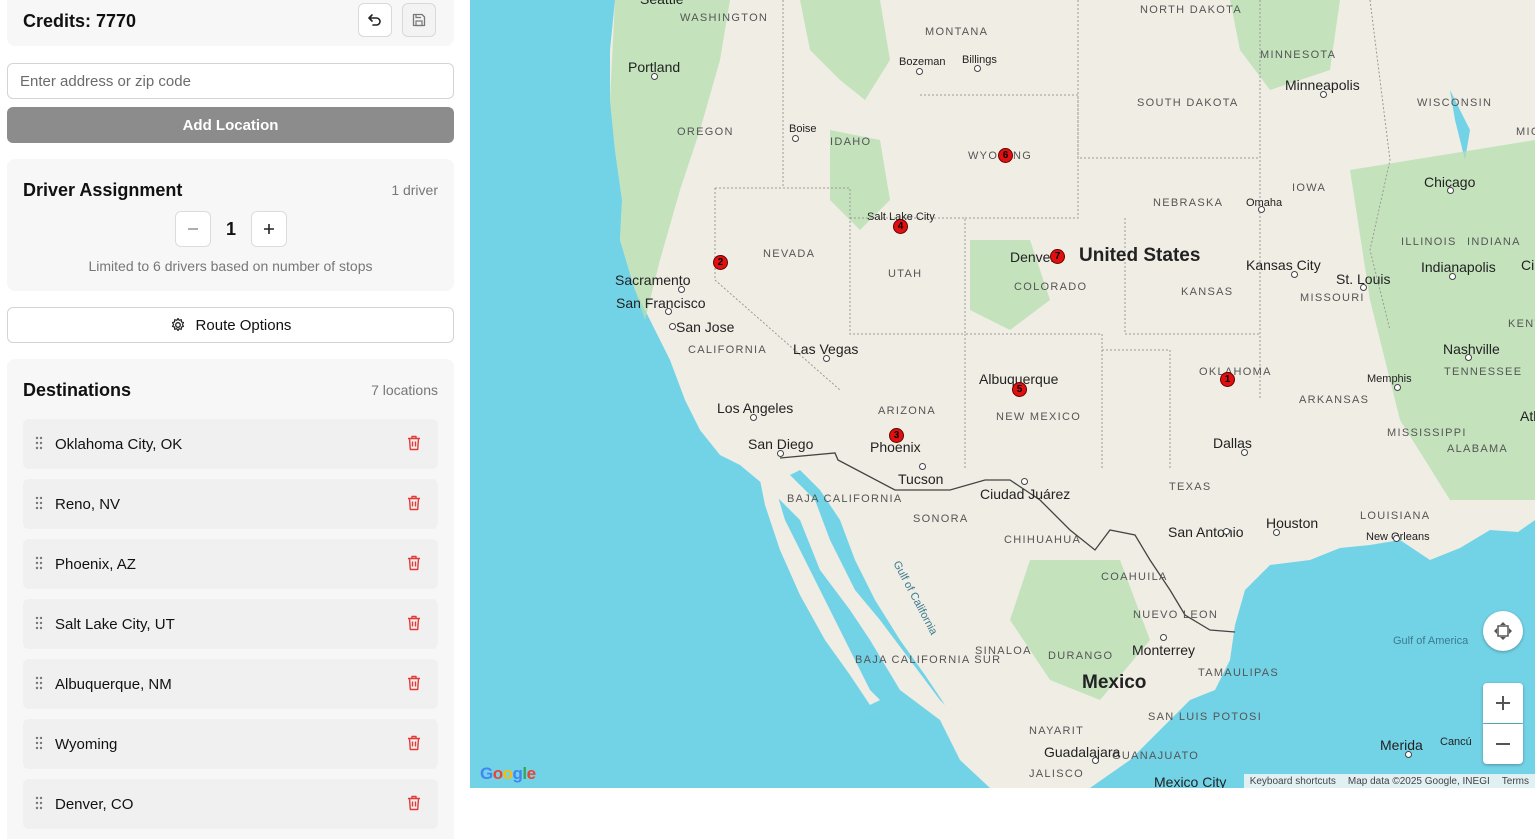  What do you see at coordinates (375, 20) in the screenshot?
I see `undo-button` at bounding box center [375, 20].